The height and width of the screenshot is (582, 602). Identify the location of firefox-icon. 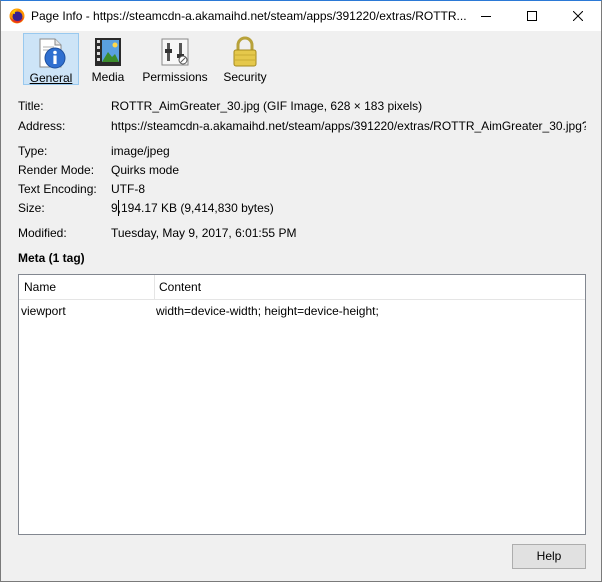
(17, 16).